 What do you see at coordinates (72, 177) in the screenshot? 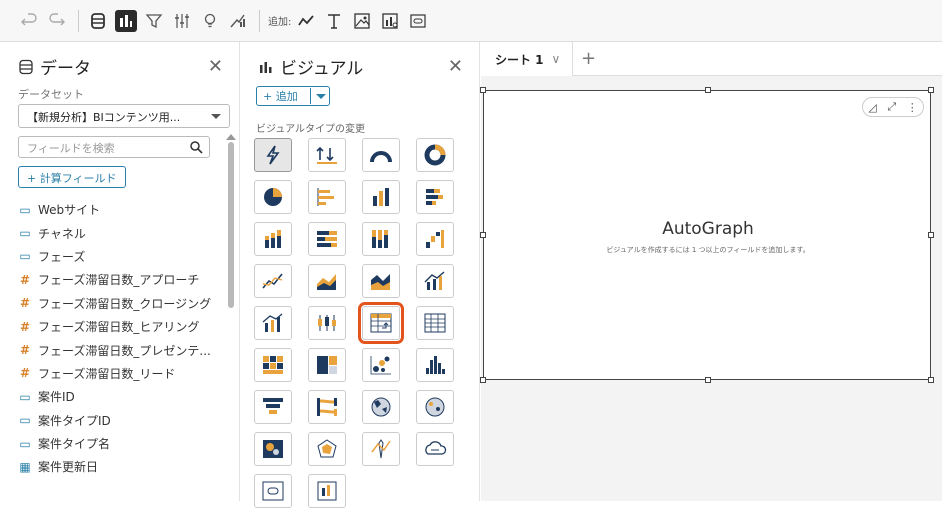
I see `add-calculated-field-button: + 計算フィールド` at bounding box center [72, 177].